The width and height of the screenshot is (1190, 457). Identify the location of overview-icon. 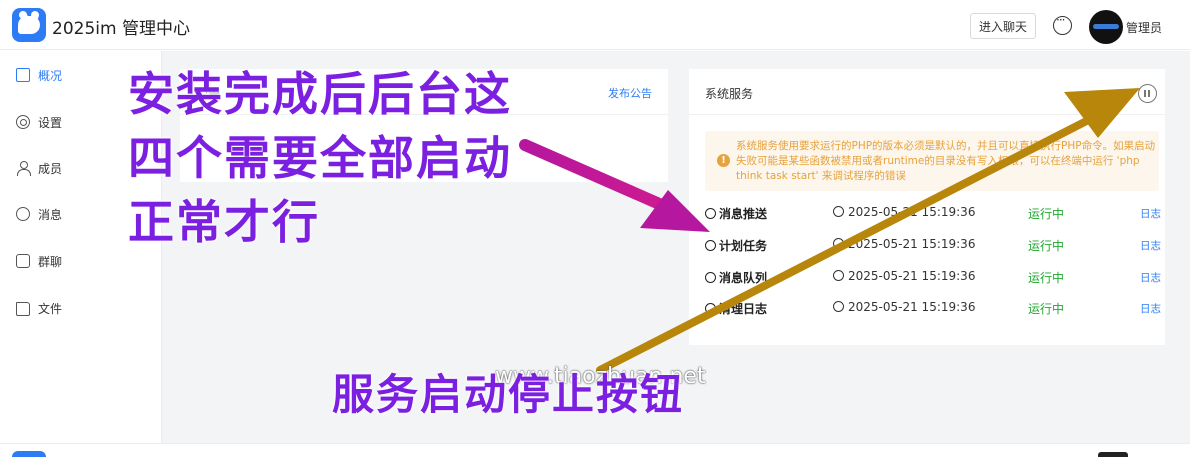
(23, 75).